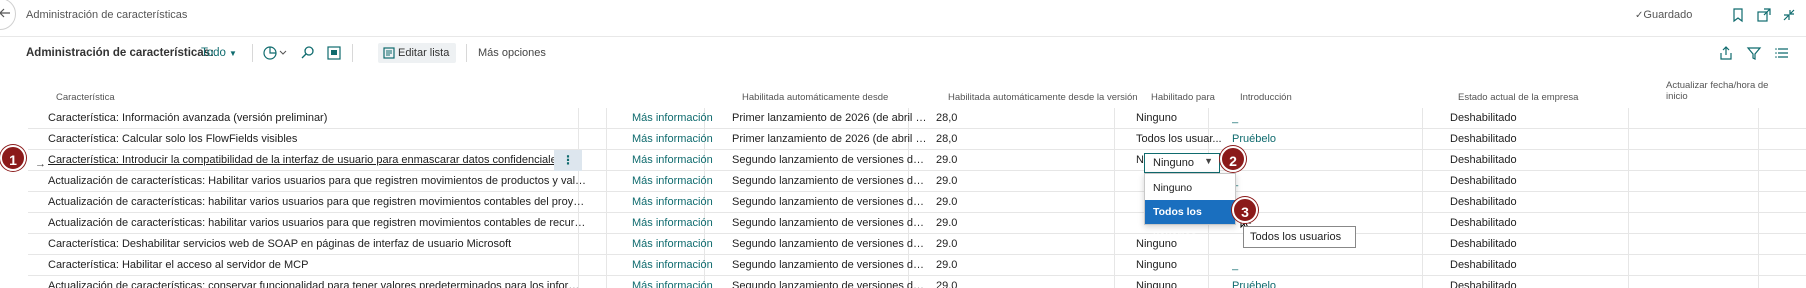  Describe the element at coordinates (1726, 53) in the screenshot. I see `share-icon` at that location.